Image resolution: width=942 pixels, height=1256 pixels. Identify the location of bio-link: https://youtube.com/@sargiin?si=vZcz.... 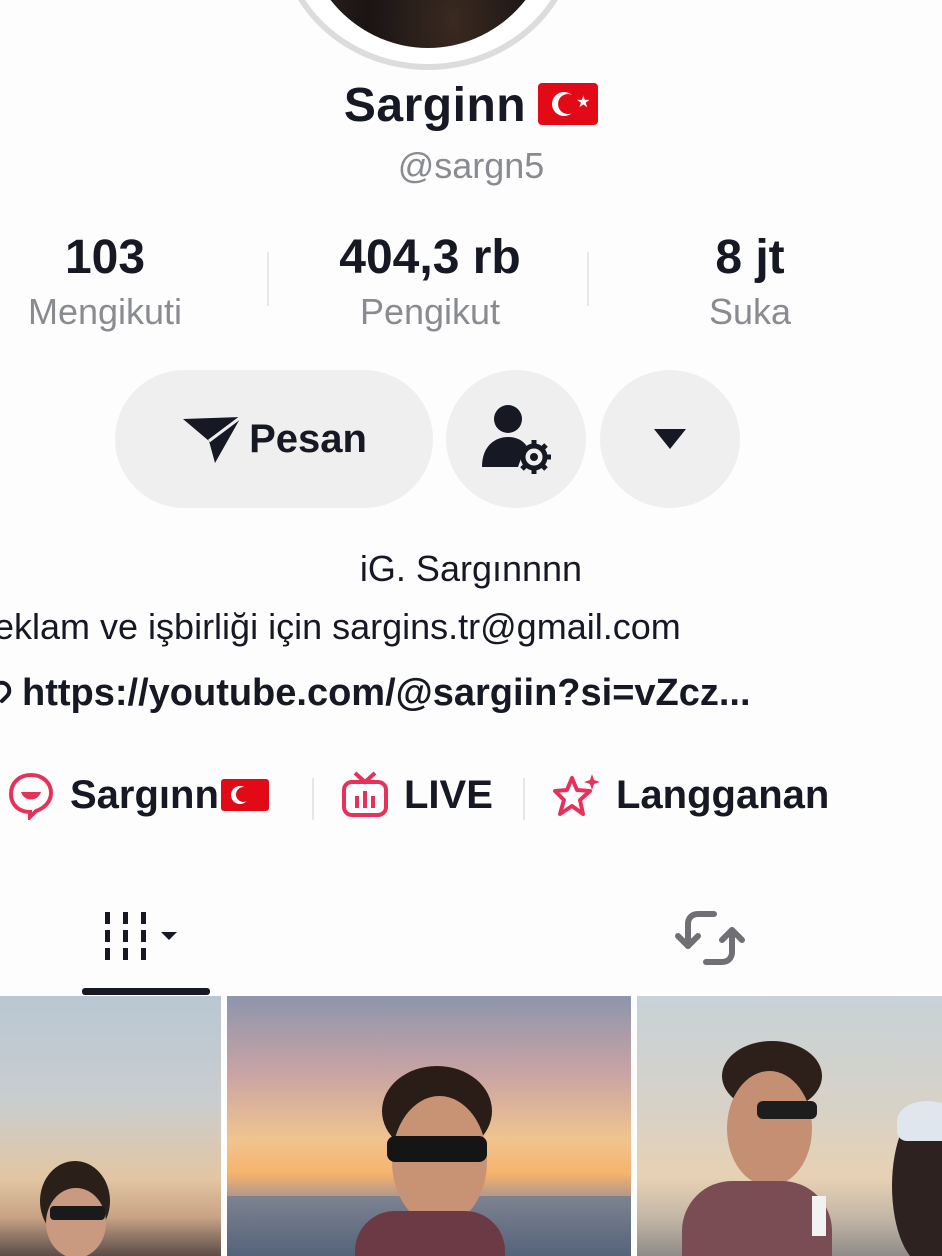
(462, 693).